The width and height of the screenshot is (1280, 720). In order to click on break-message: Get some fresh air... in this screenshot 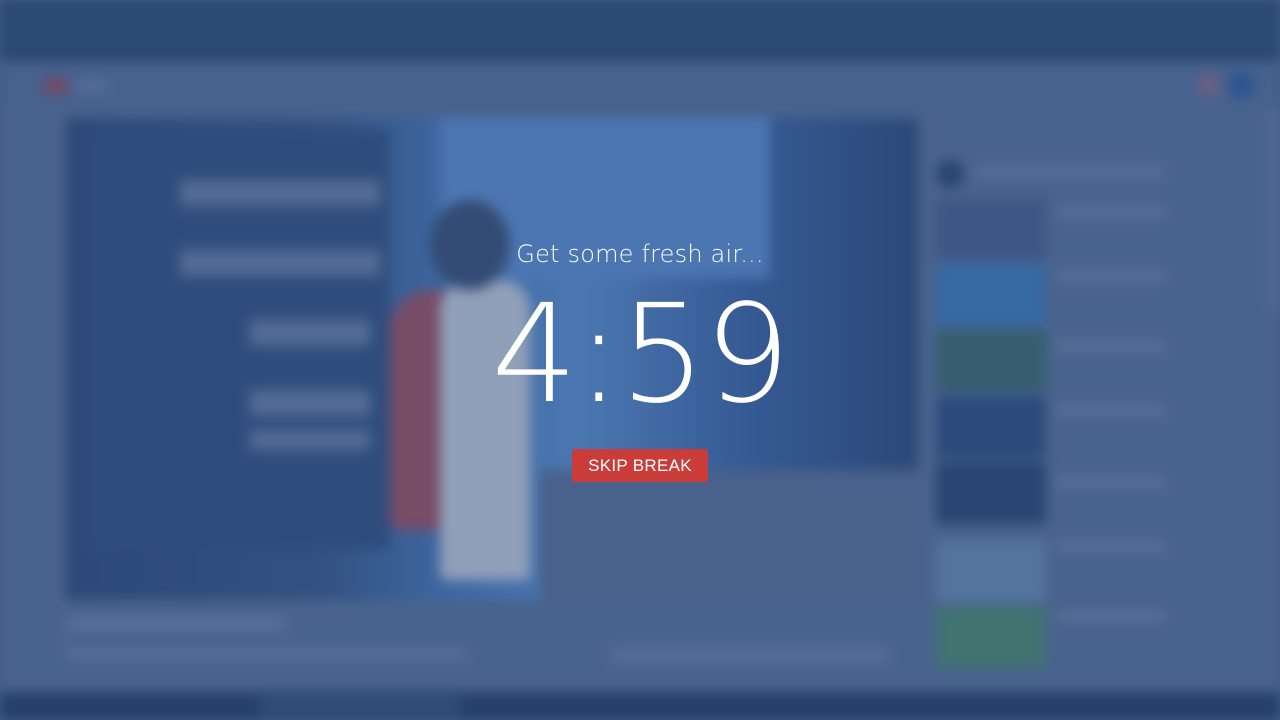, I will do `click(640, 254)`.